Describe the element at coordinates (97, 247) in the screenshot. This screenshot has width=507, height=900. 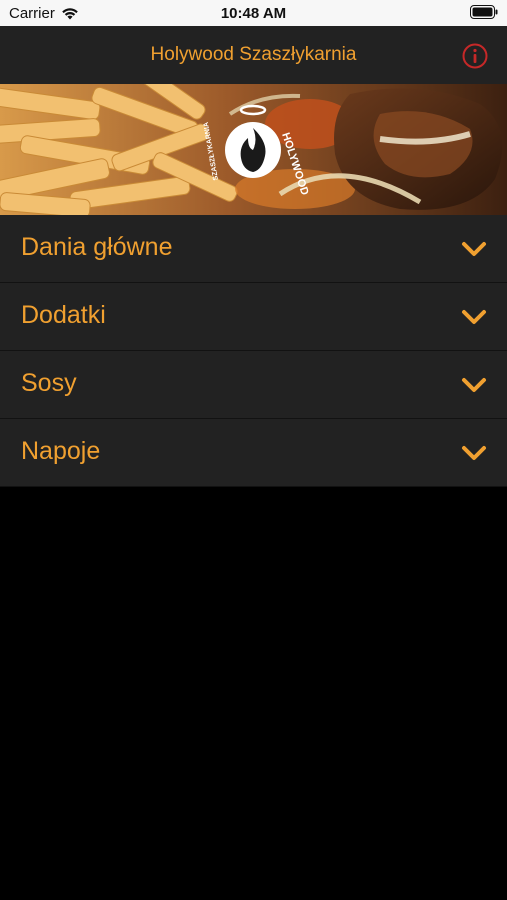
I see `menu-row-label: Dania główne` at that location.